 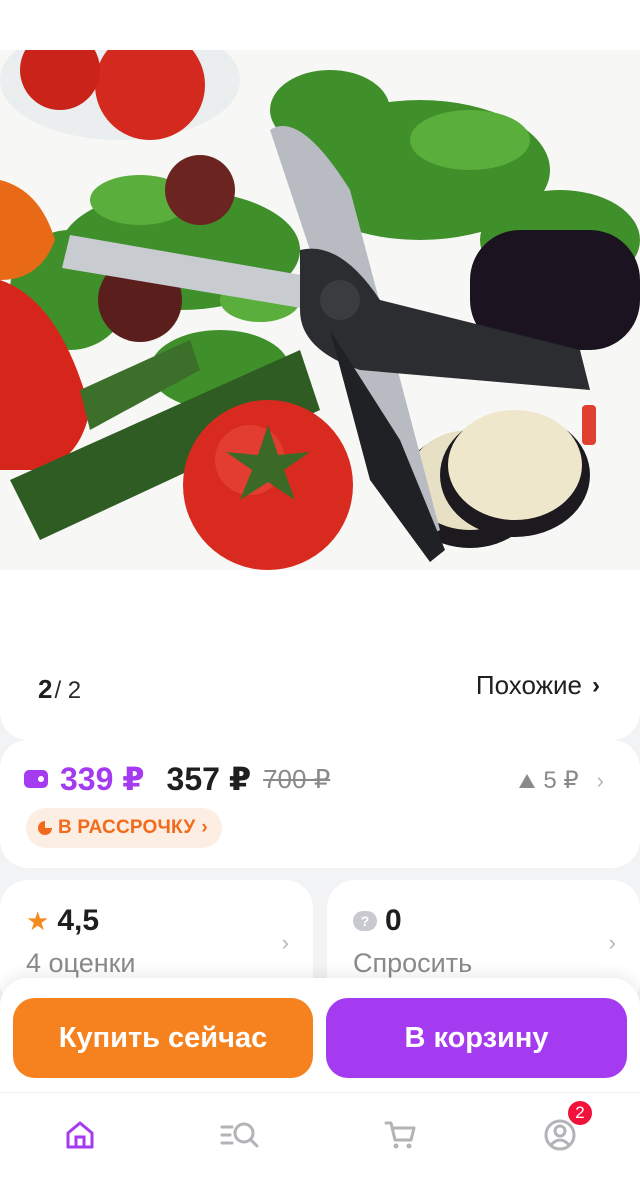 I want to click on similar-products-link: Похожие ›, so click(x=538, y=685).